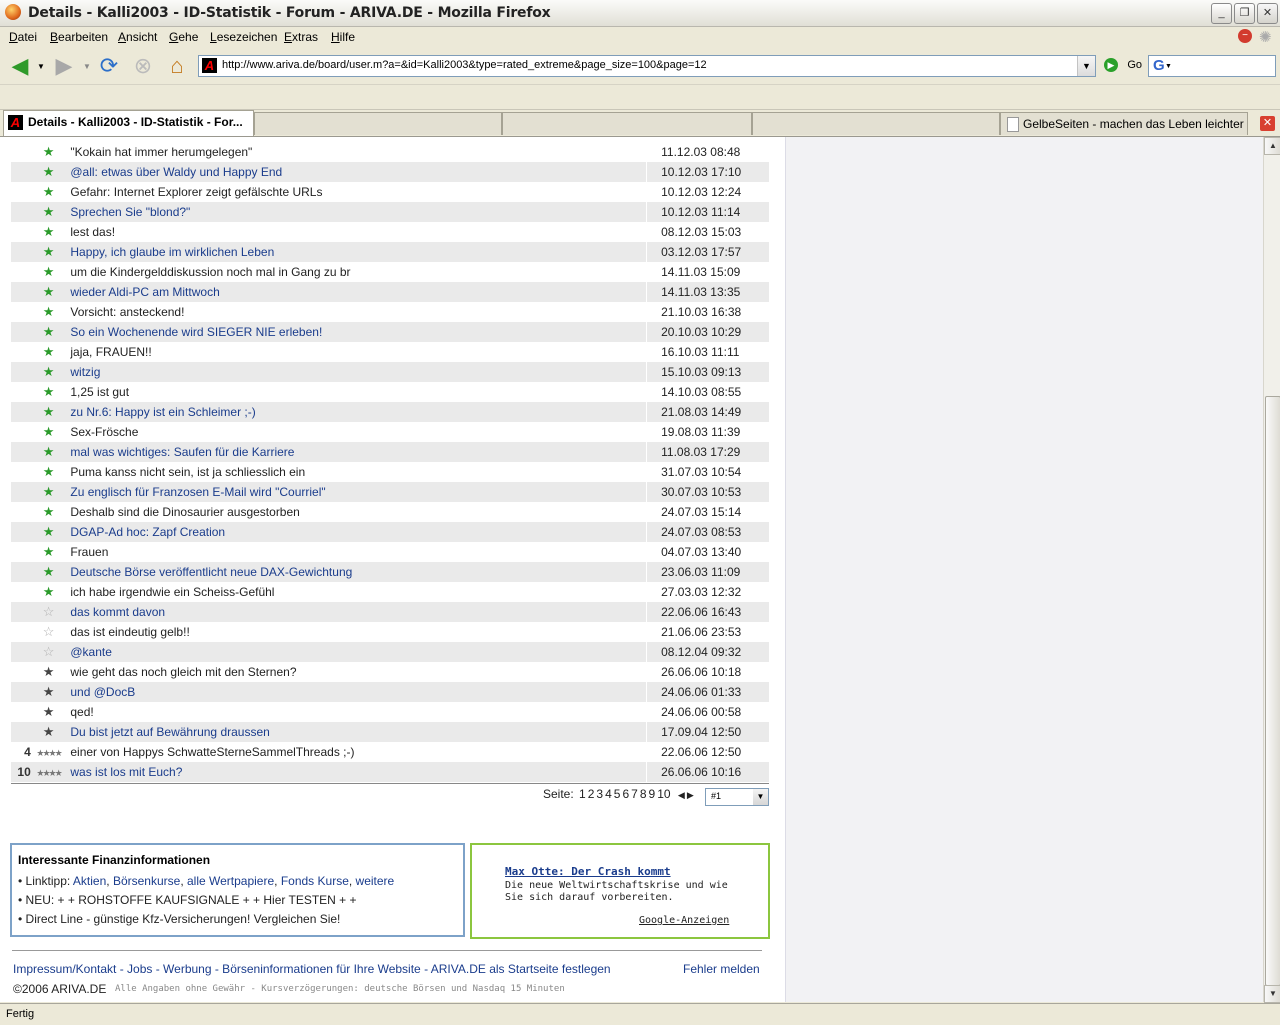 The image size is (1280, 1025). Describe the element at coordinates (20, 66) in the screenshot. I see `back-icon: ◀` at that location.